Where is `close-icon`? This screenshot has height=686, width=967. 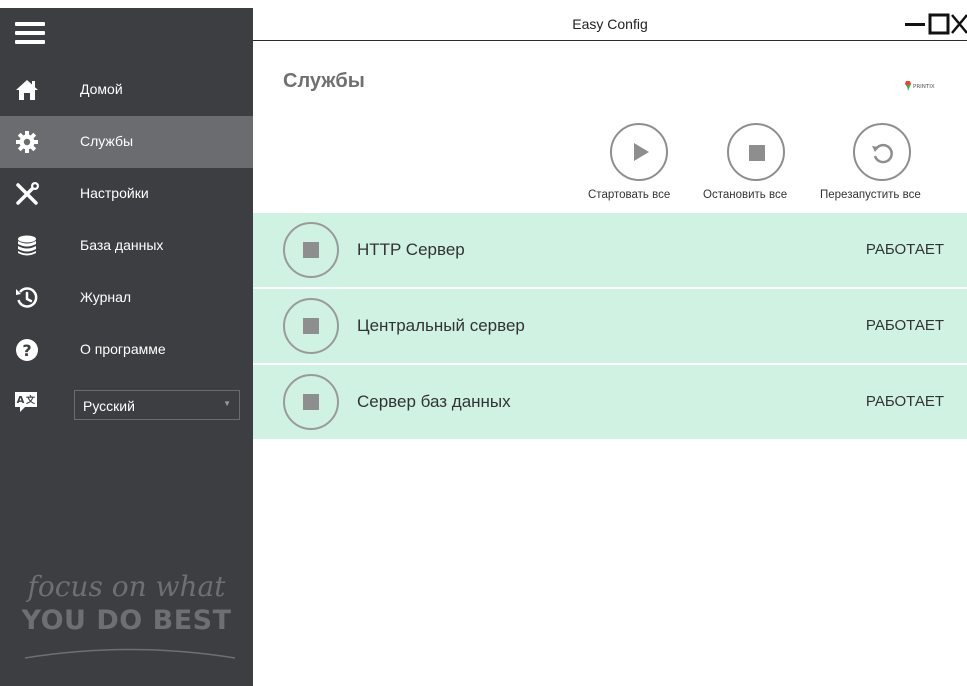 close-icon is located at coordinates (958, 24).